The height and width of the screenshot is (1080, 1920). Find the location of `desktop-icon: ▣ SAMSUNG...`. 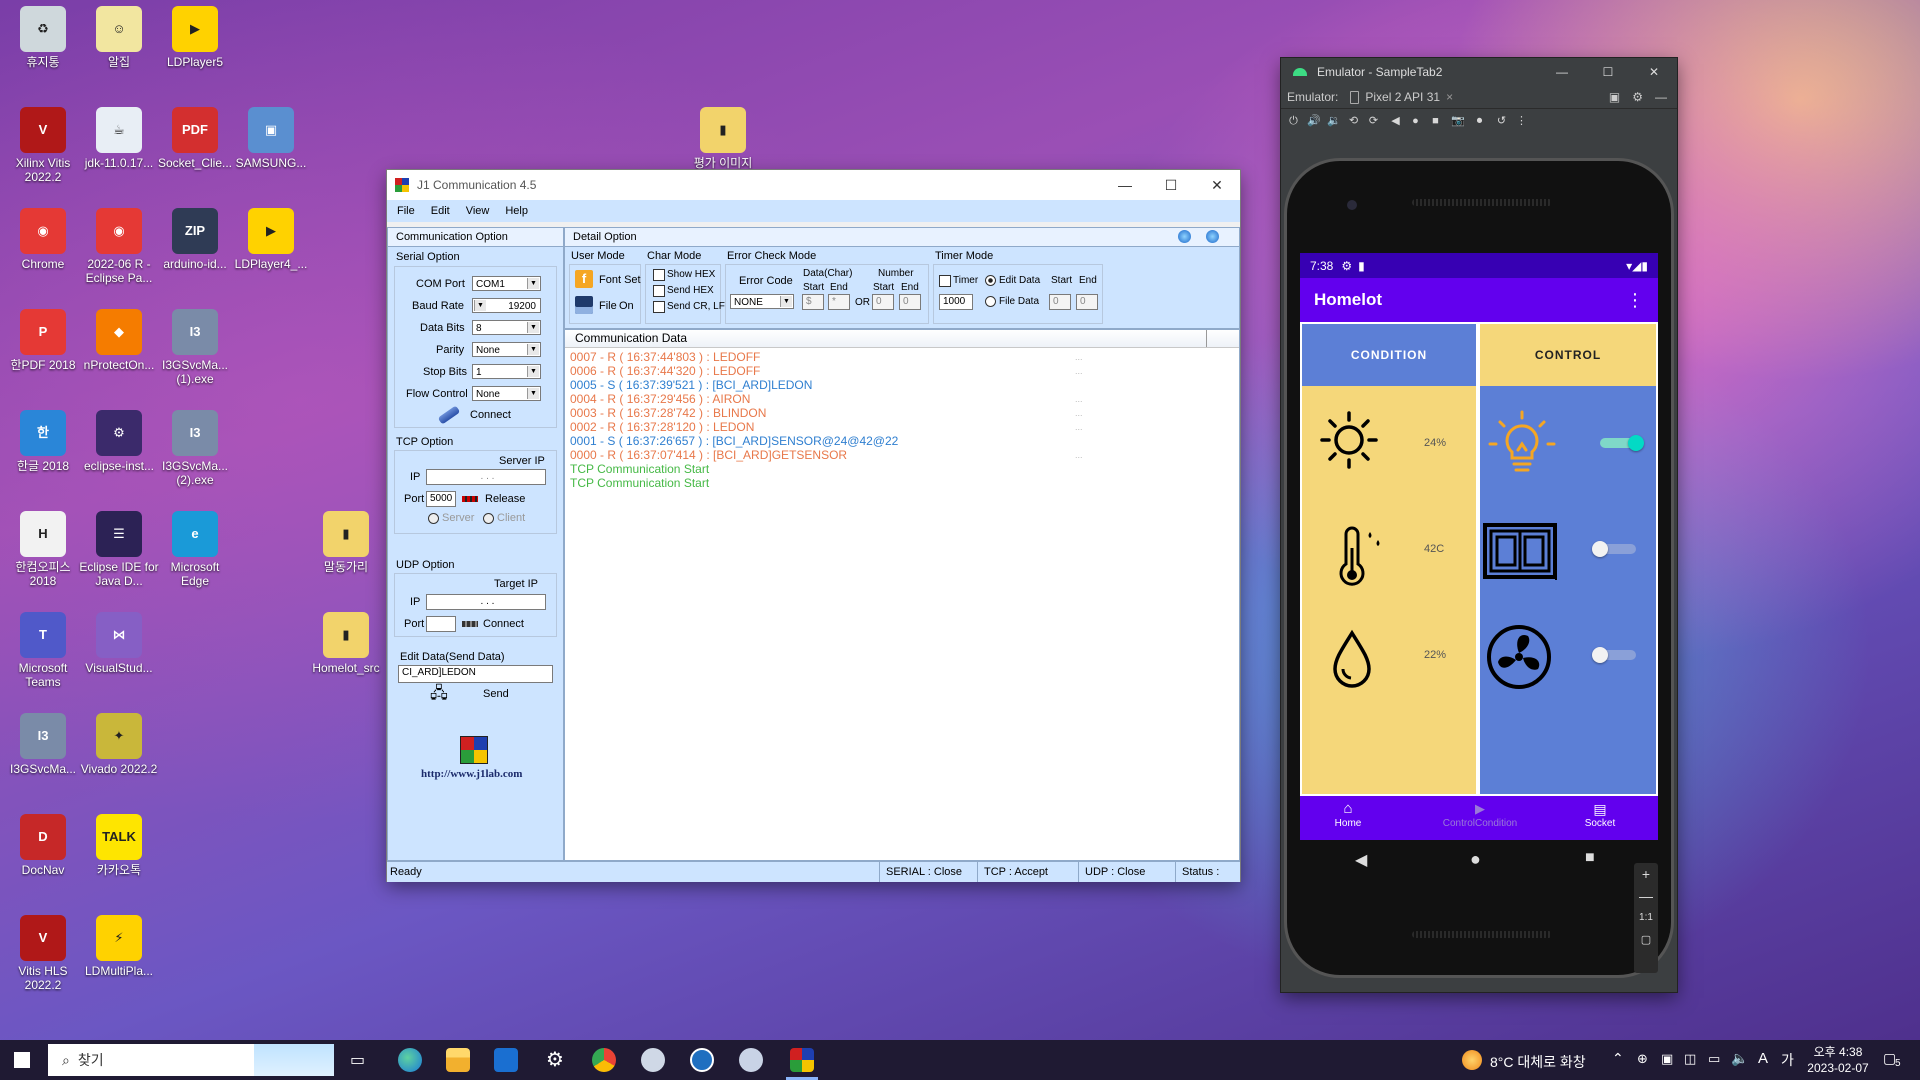

desktop-icon: ▣ SAMSUNG... is located at coordinates (271, 138).